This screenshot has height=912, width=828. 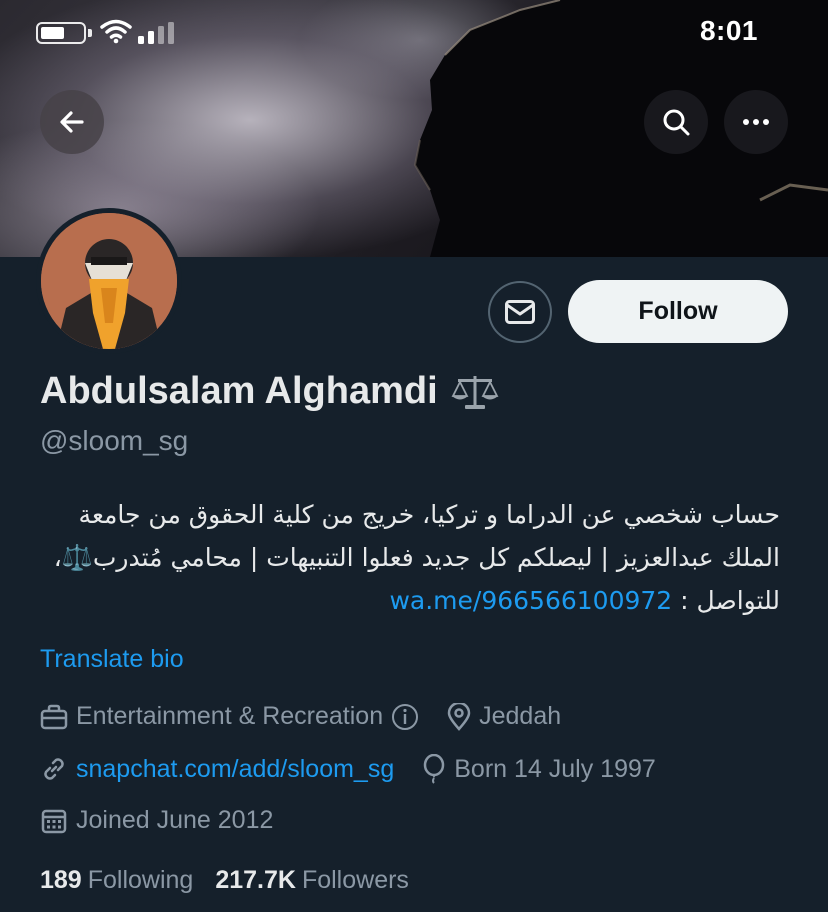 I want to click on meta-row-3: Joined June 2012, so click(x=170, y=820).